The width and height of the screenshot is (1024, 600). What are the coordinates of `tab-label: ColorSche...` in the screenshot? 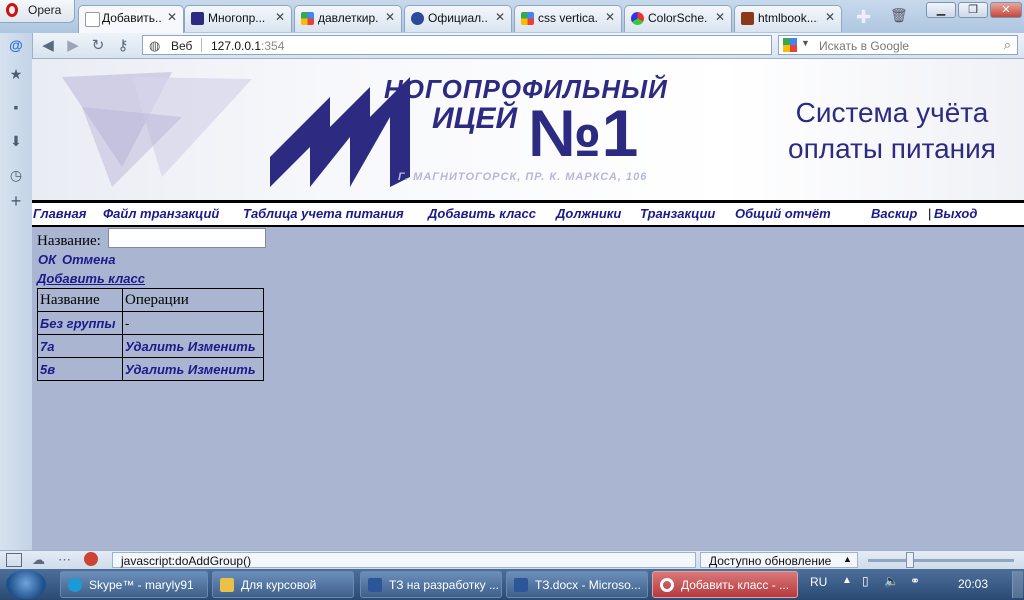 It's located at (678, 18).